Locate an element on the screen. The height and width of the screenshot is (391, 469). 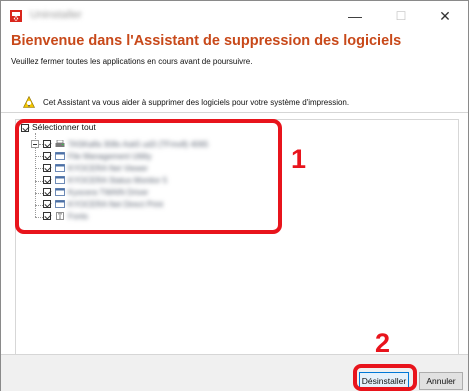
close-icon: ✕ is located at coordinates (445, 15).